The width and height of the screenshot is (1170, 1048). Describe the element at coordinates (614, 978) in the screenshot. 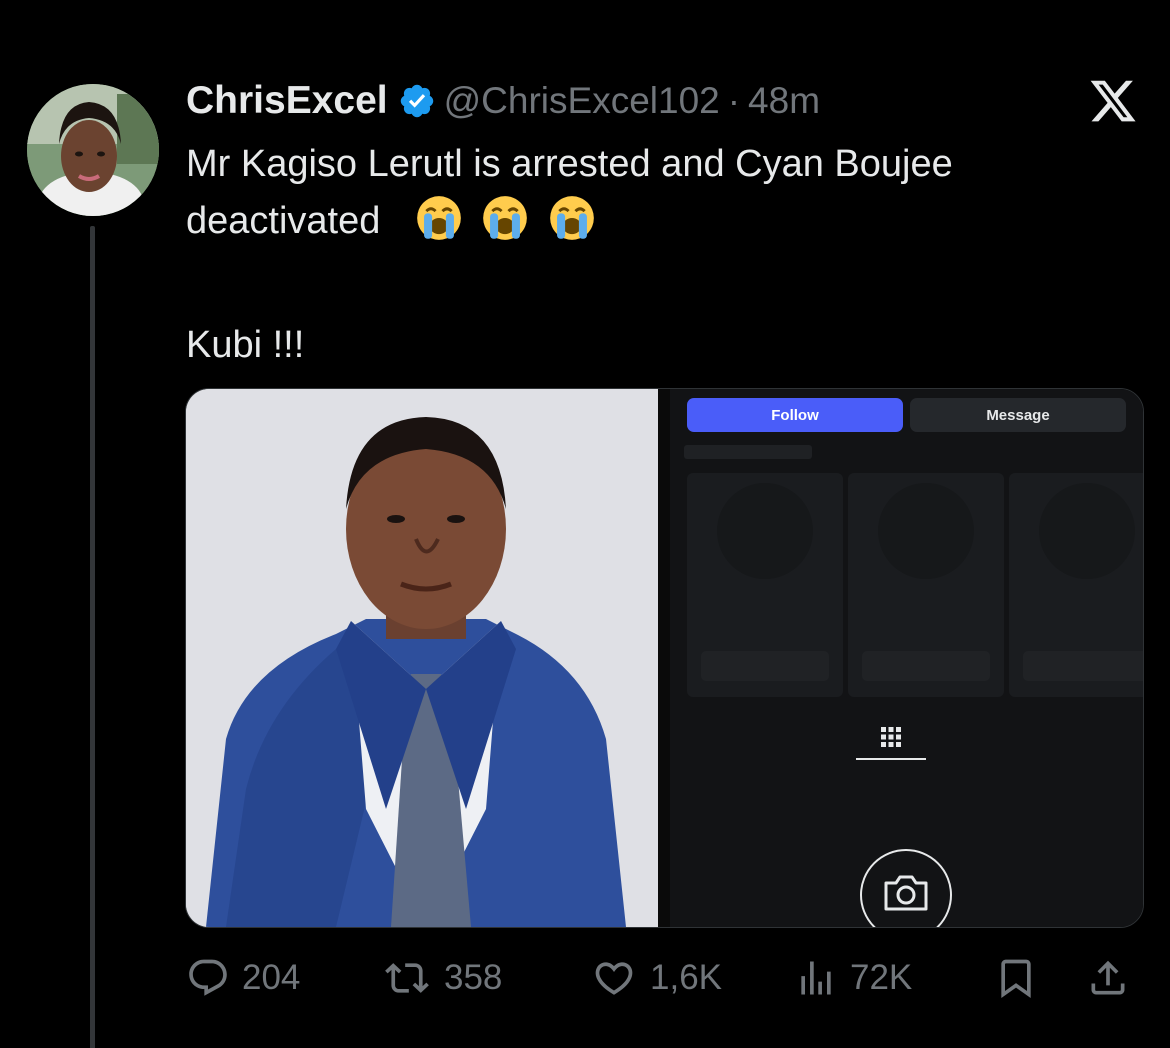

I see `like-icon` at that location.